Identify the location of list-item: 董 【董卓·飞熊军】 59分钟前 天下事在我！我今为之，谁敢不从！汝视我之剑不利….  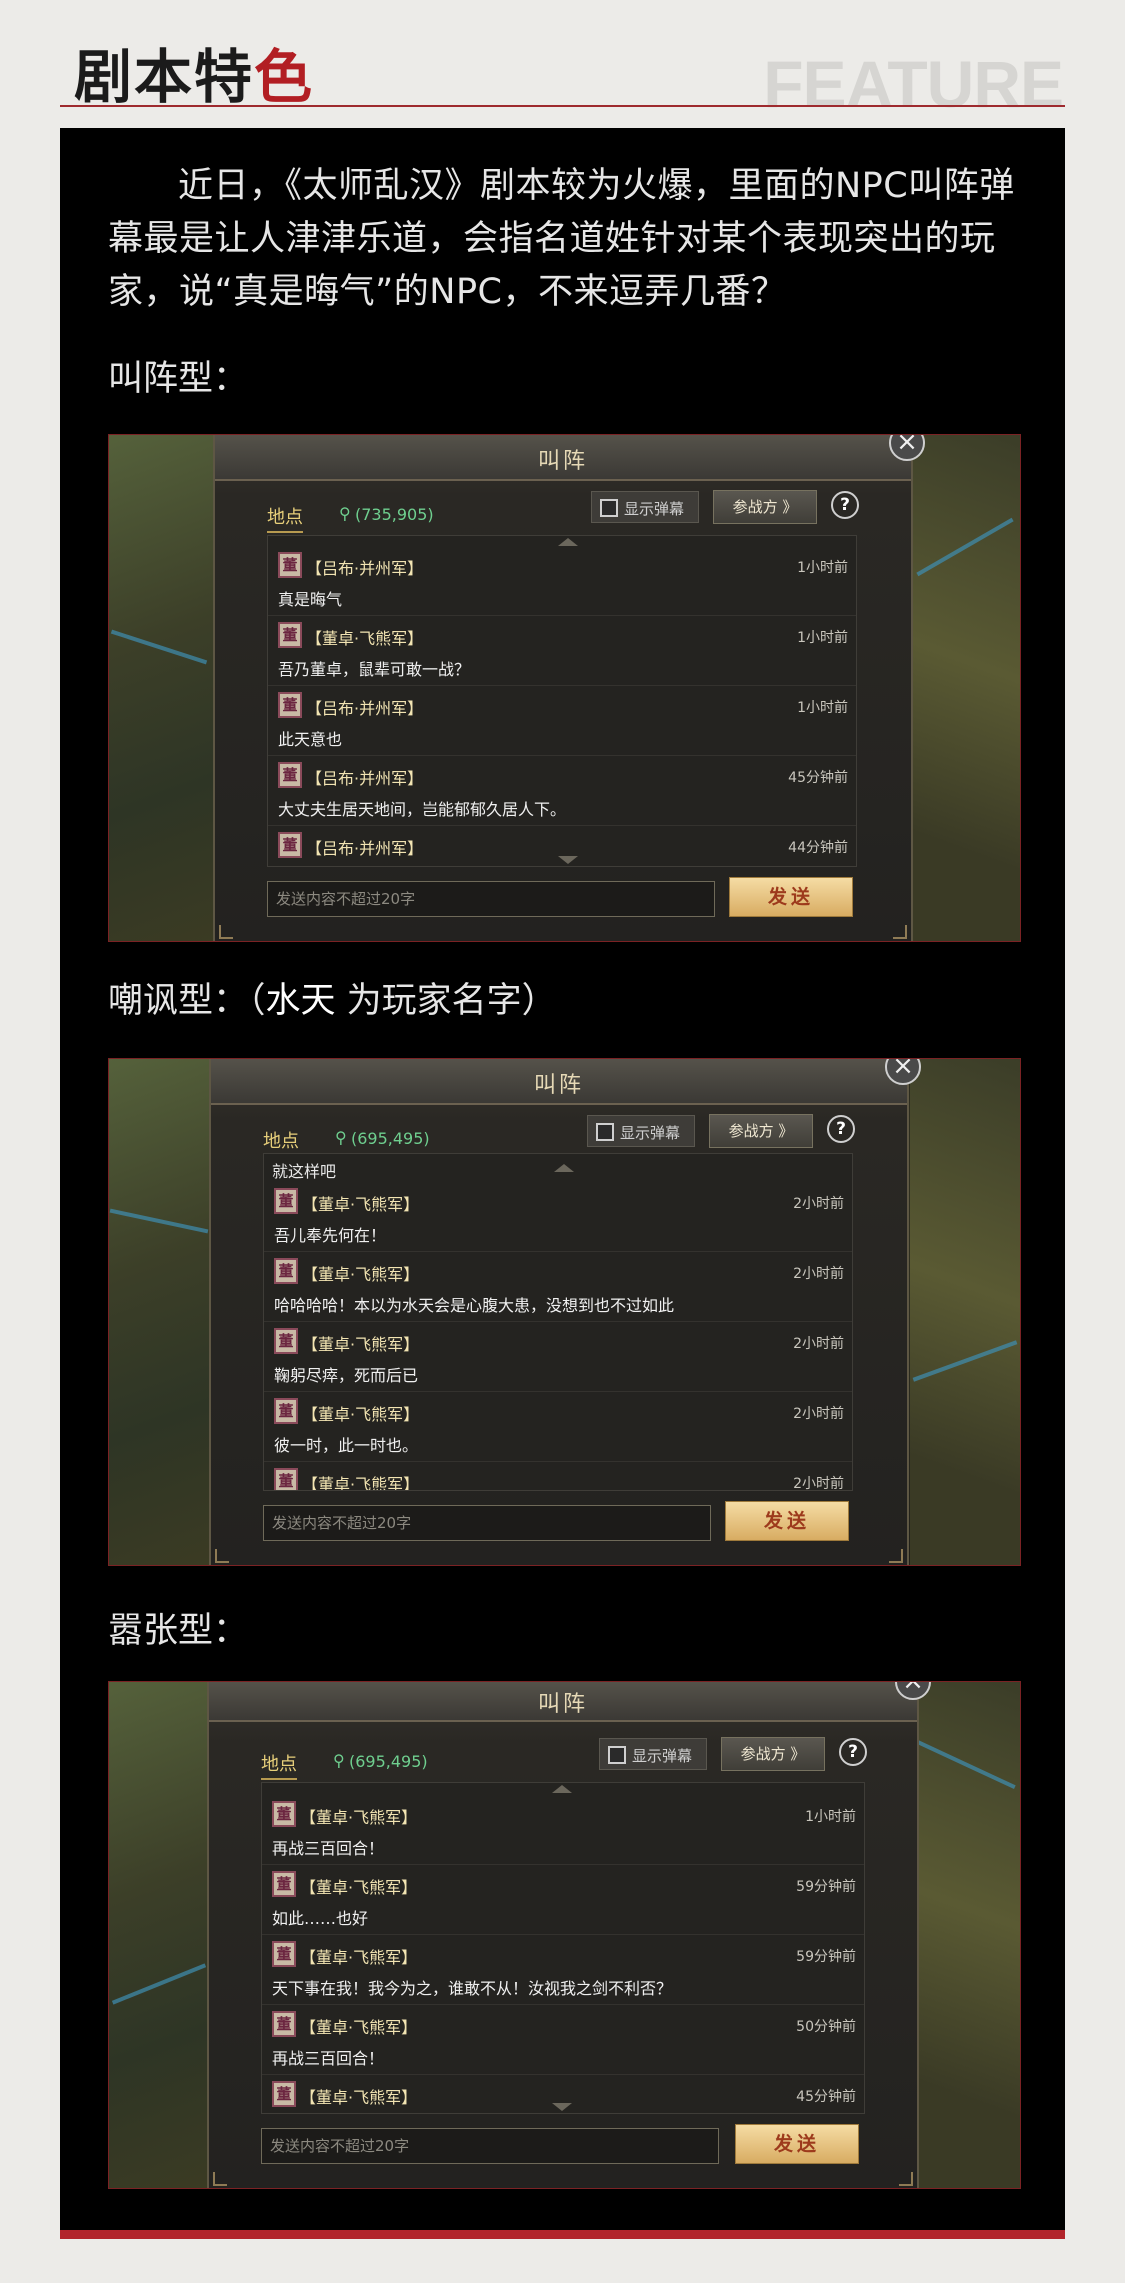
(563, 1970).